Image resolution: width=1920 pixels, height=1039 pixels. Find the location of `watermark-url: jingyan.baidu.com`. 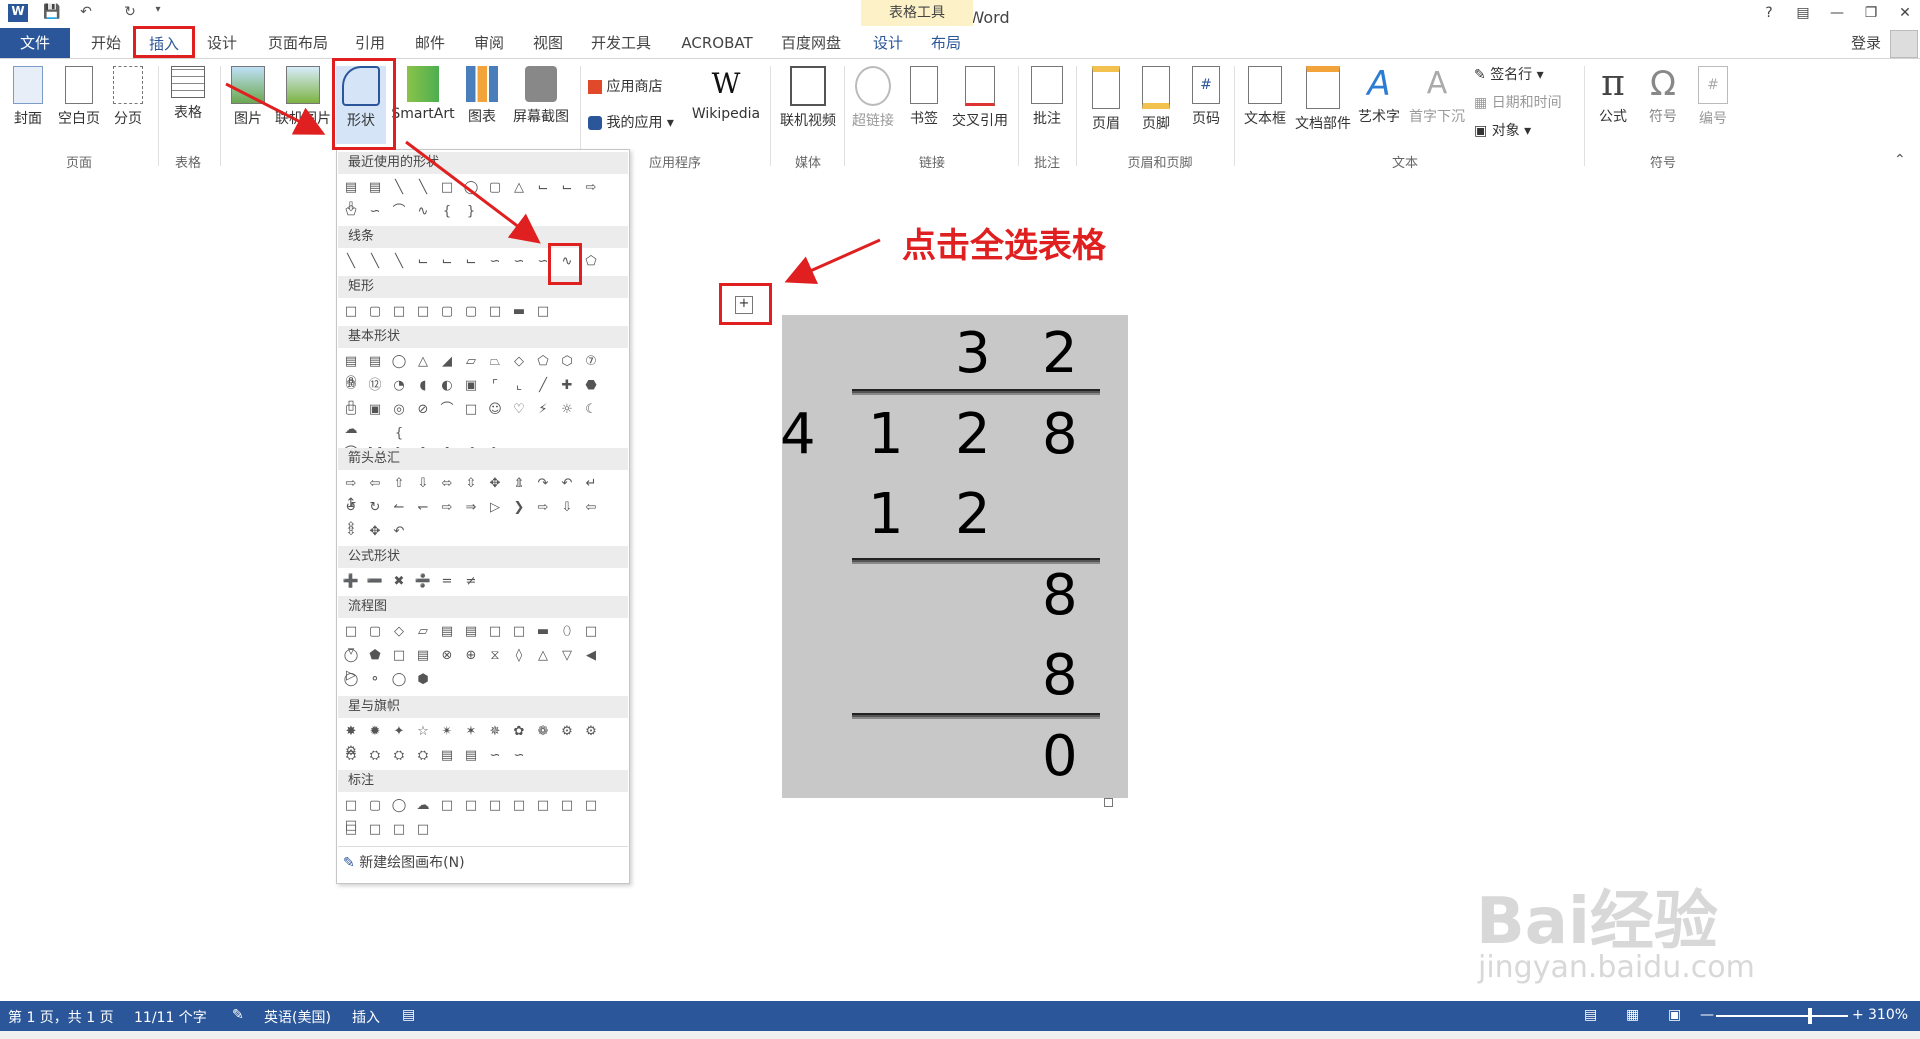

watermark-url: jingyan.baidu.com is located at coordinates (1616, 967).